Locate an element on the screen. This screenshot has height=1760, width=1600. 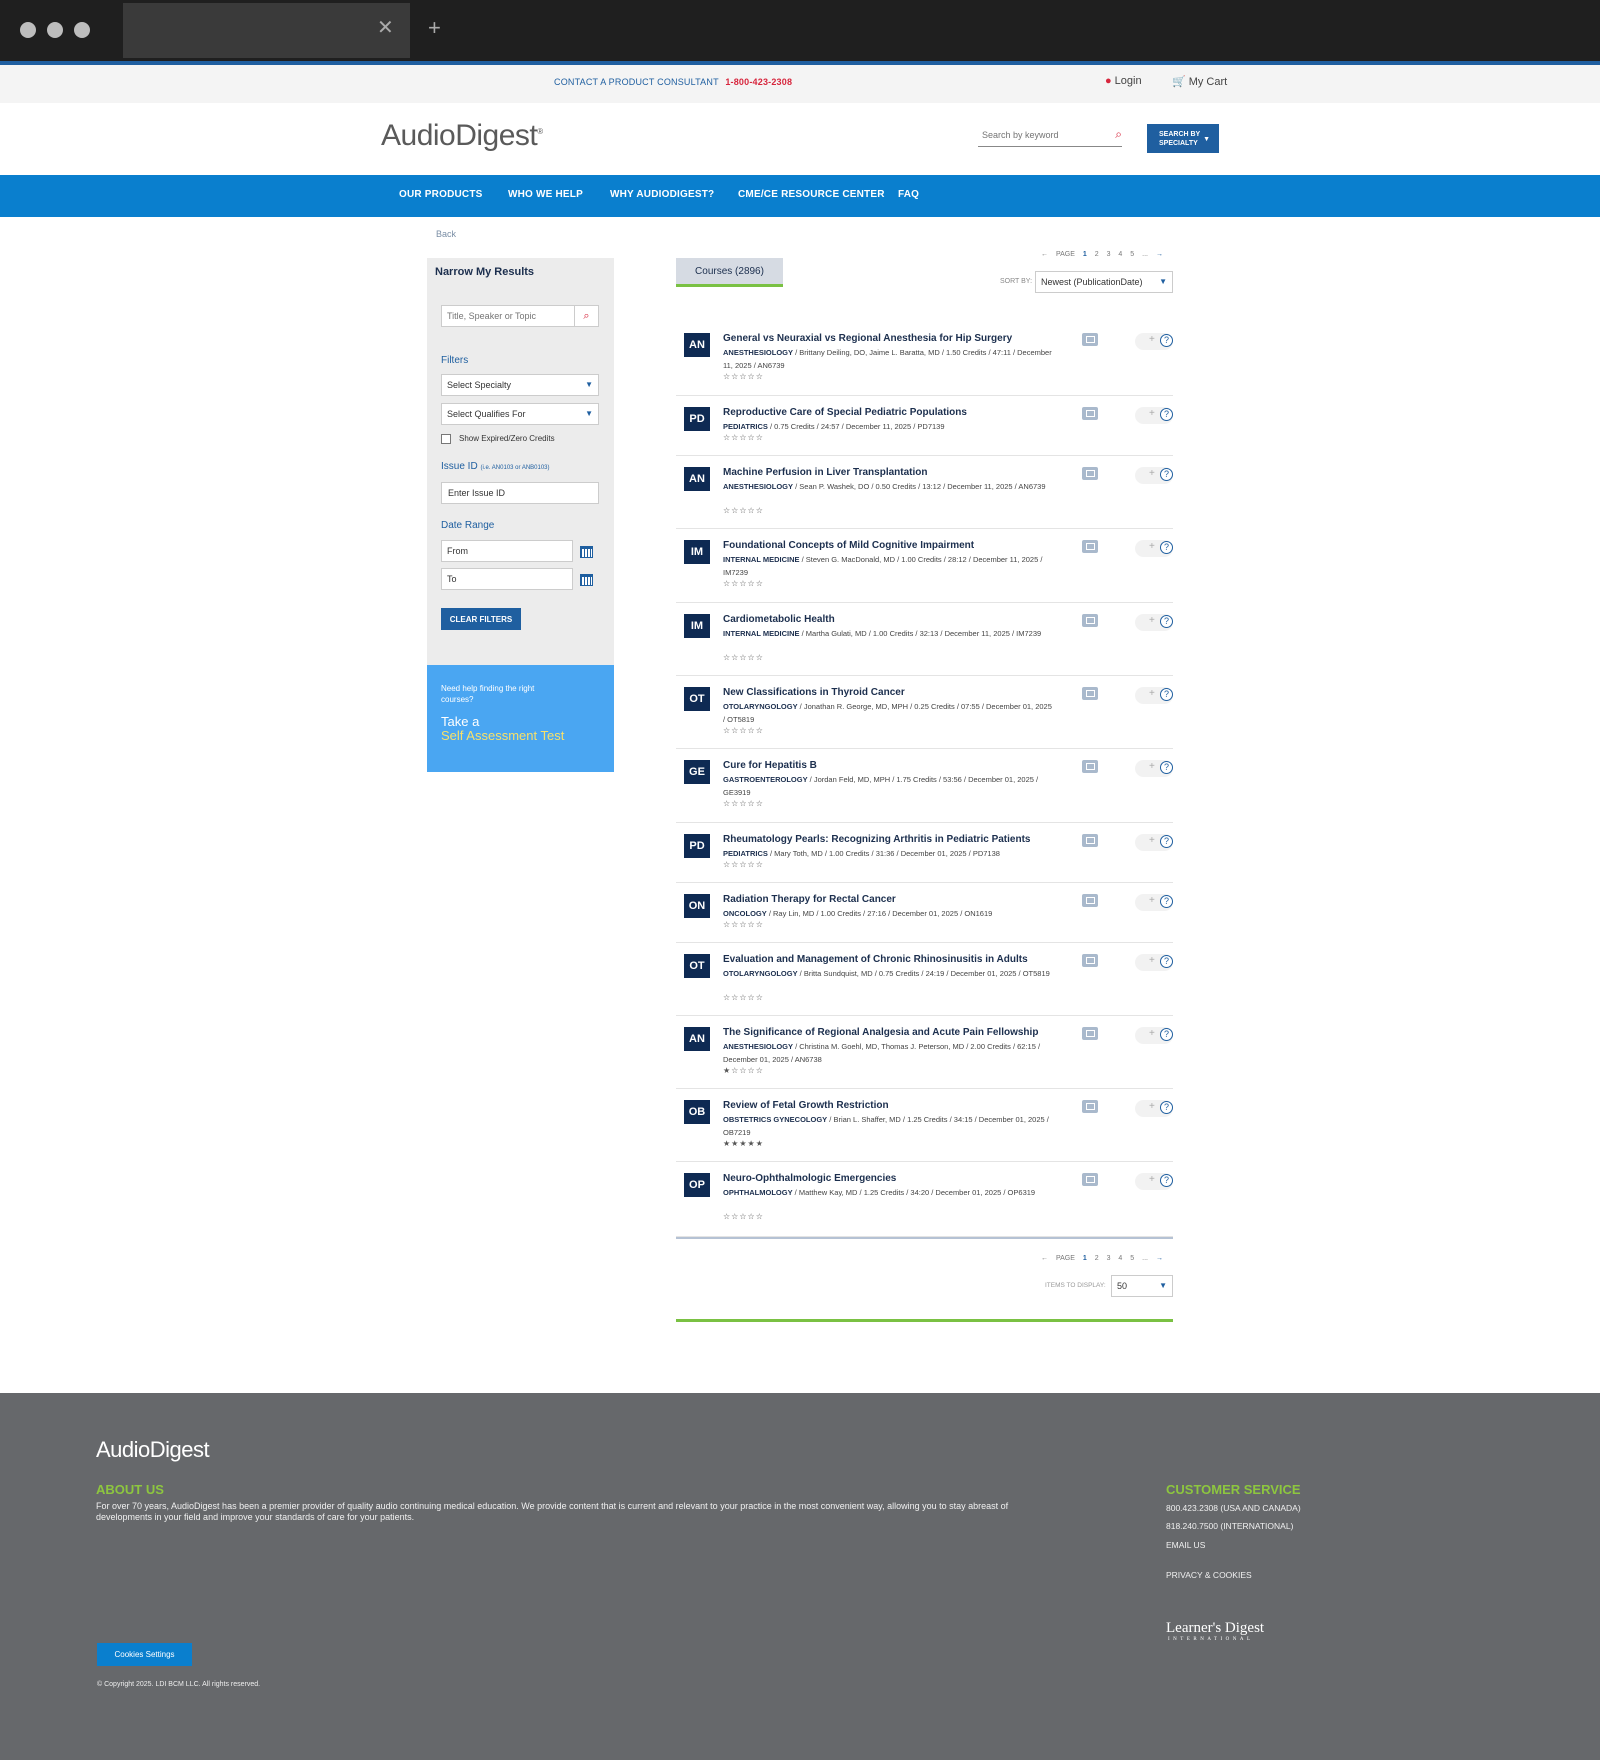
date-to-input: To is located at coordinates (507, 579).